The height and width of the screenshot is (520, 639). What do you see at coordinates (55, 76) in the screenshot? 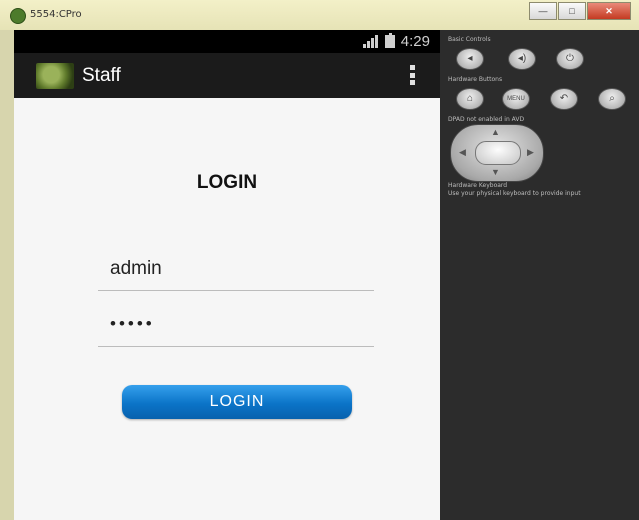
I see `app-logo-icon` at bounding box center [55, 76].